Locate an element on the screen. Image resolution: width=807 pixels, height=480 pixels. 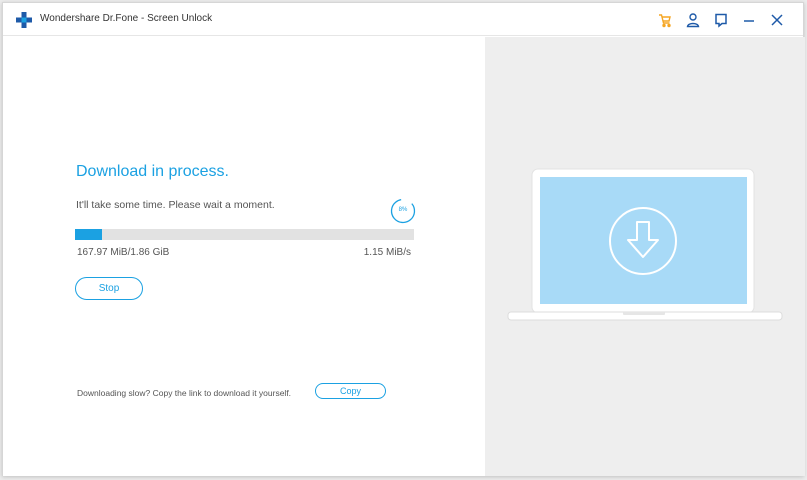
title-bar: Wondershare Dr.Fone - Screen Unlock is located at coordinates (403, 19).